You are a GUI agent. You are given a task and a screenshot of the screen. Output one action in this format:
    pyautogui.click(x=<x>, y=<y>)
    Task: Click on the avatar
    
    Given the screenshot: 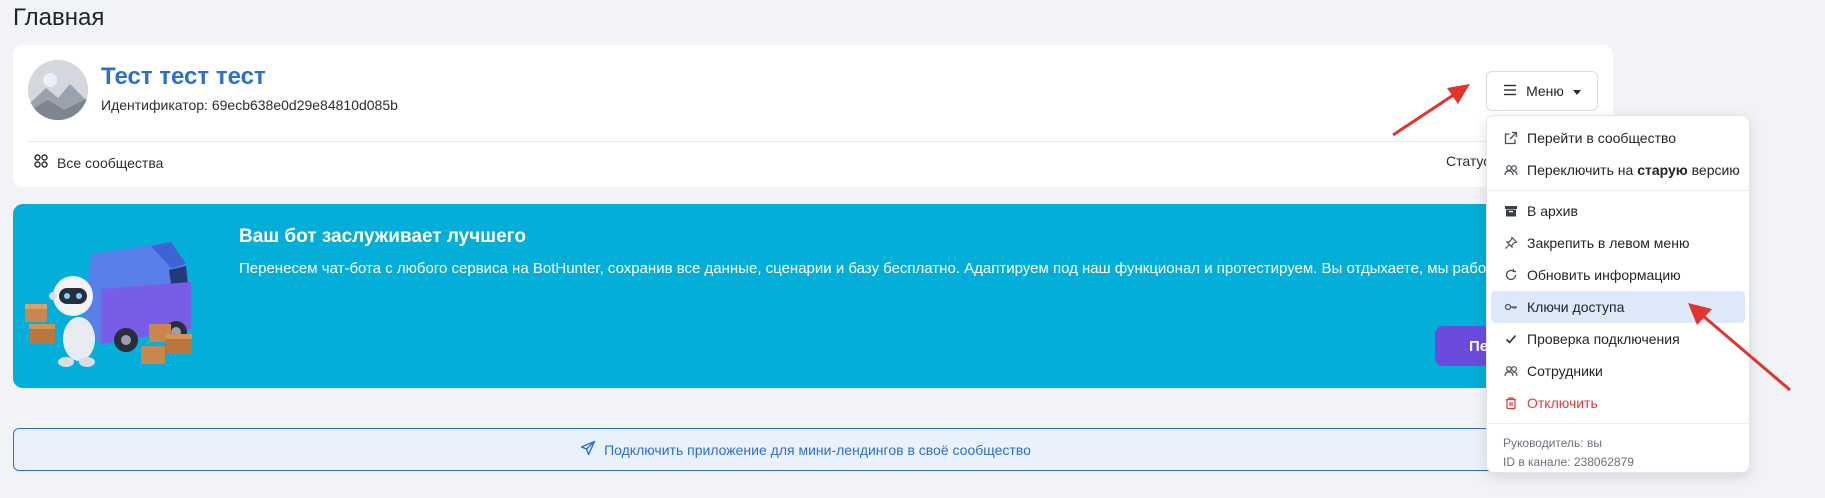 What is the action you would take?
    pyautogui.click(x=58, y=90)
    